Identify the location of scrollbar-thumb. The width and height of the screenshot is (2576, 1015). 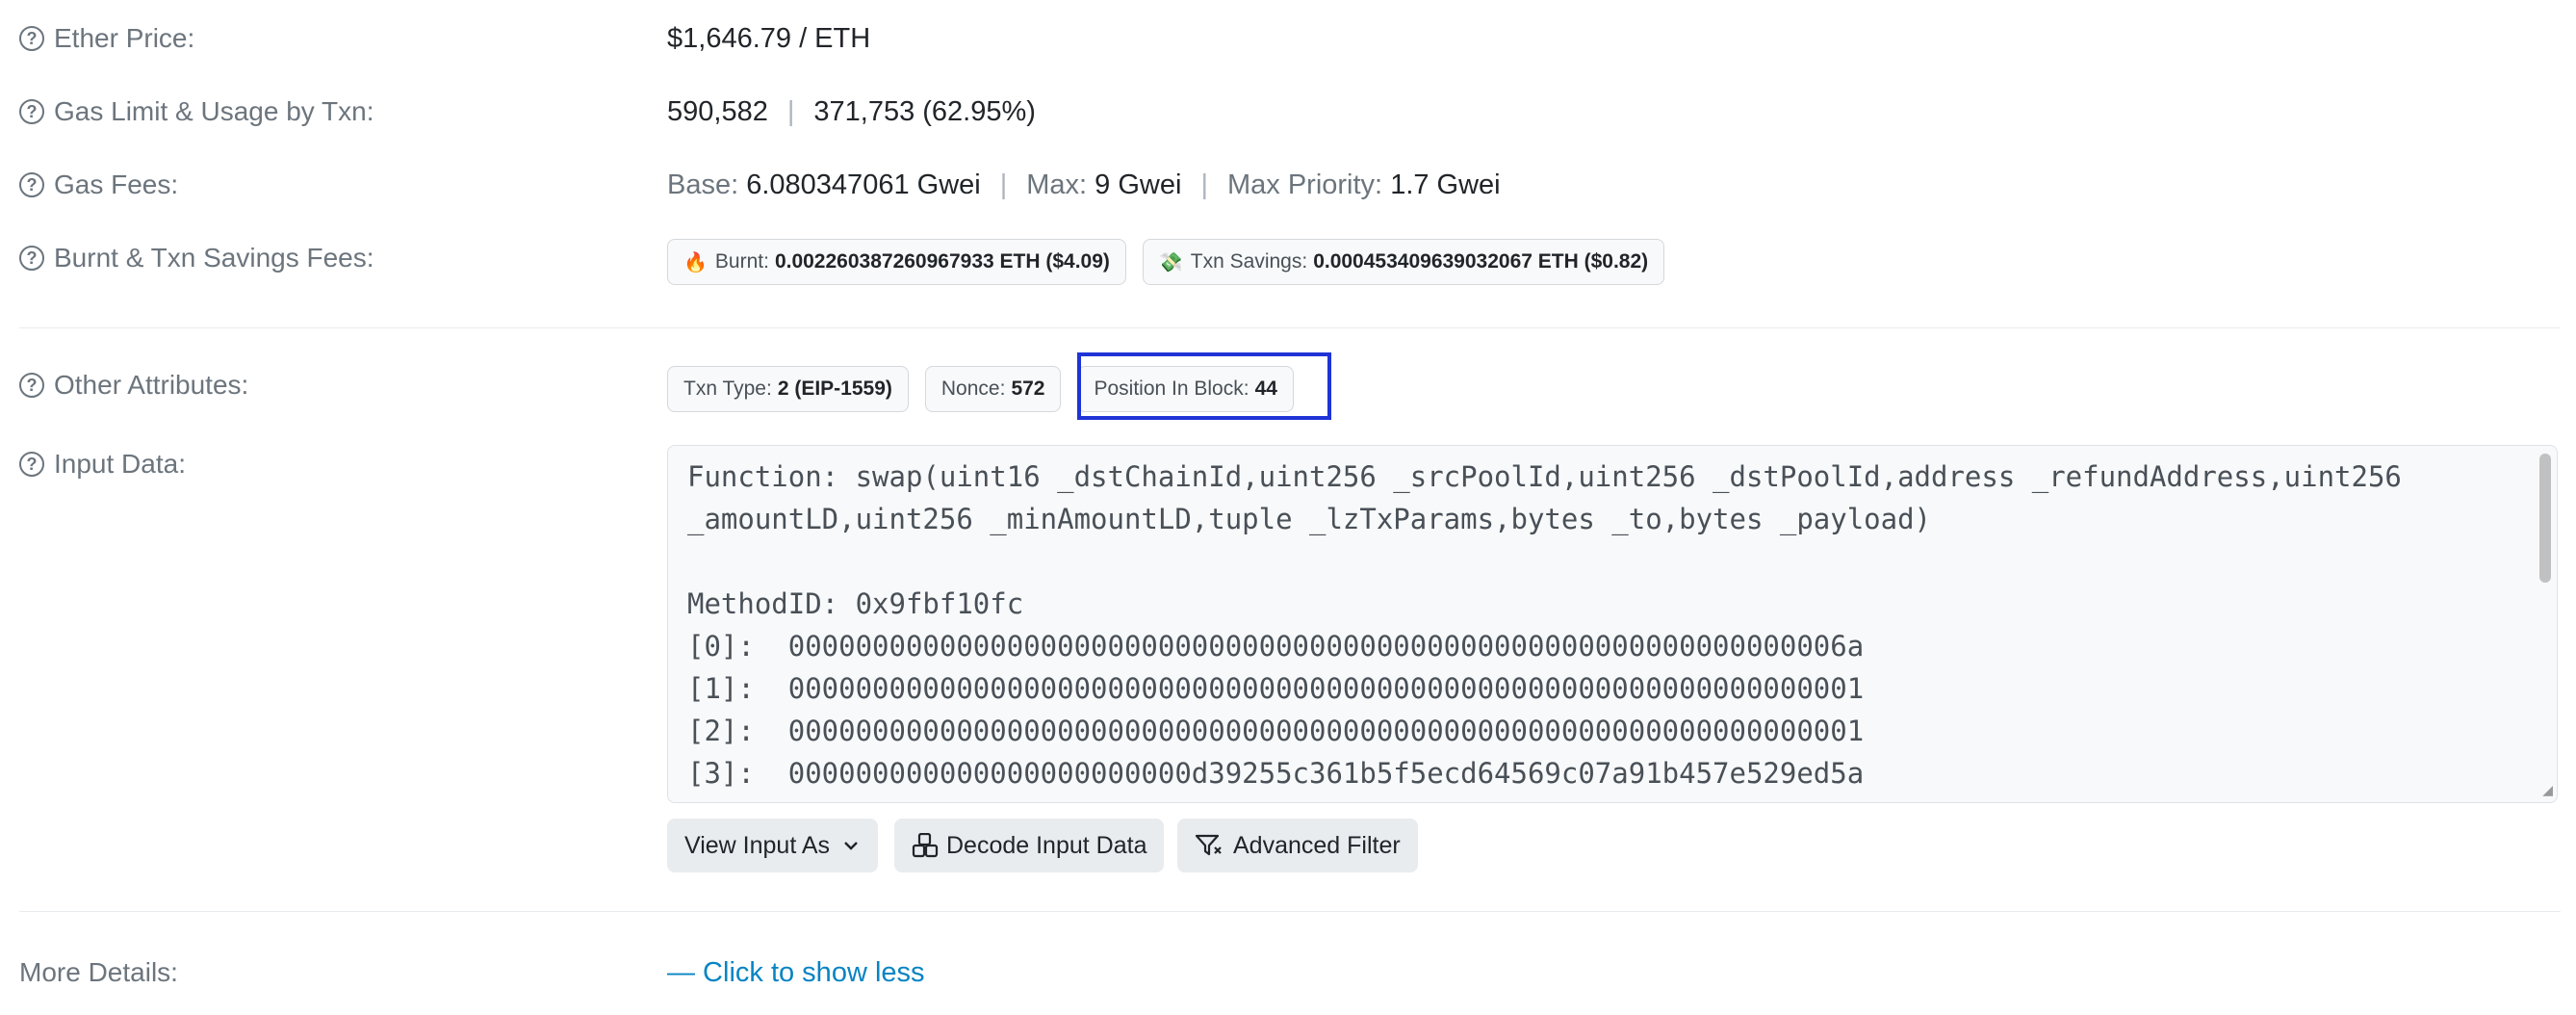
(2545, 518).